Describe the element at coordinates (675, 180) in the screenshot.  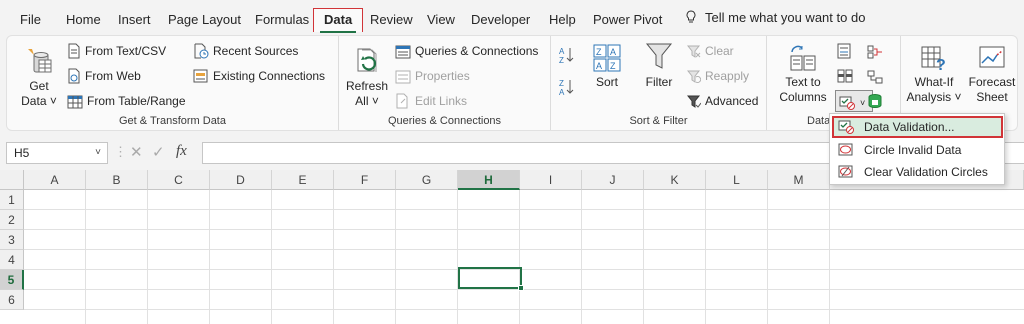
I see `column-header-k: K` at that location.